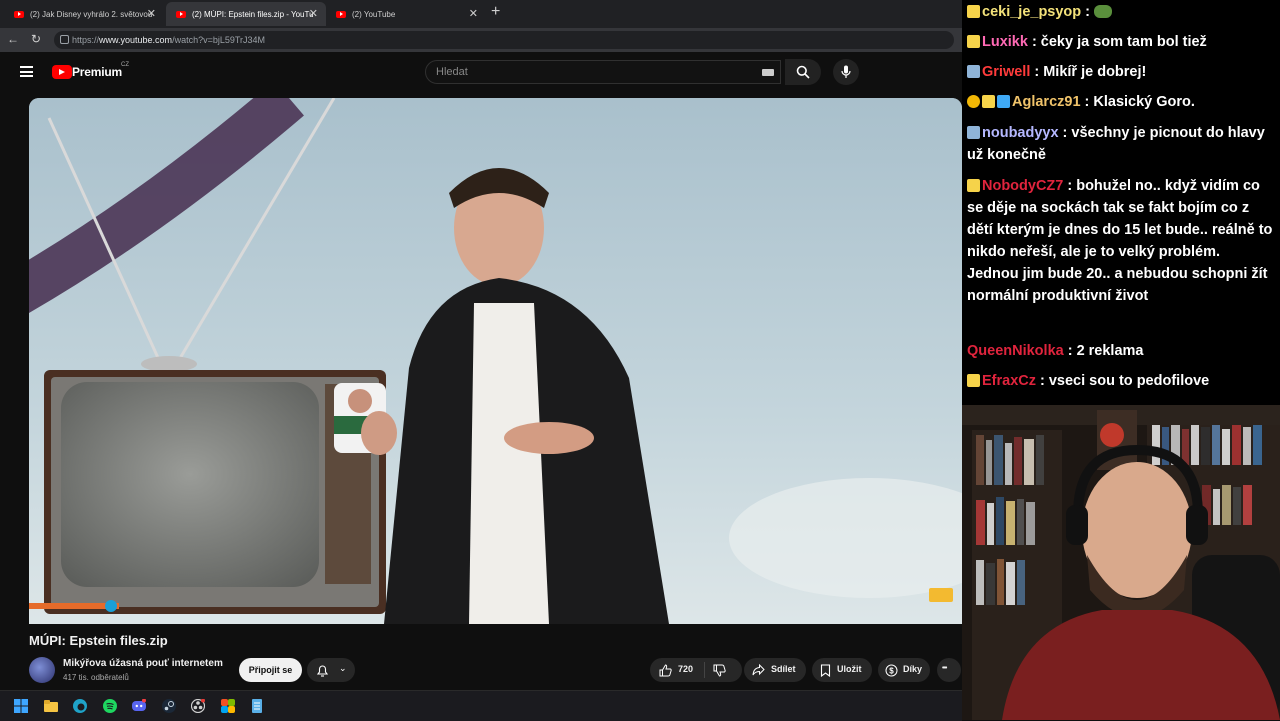 The image size is (1280, 721). I want to click on search-button, so click(803, 72).